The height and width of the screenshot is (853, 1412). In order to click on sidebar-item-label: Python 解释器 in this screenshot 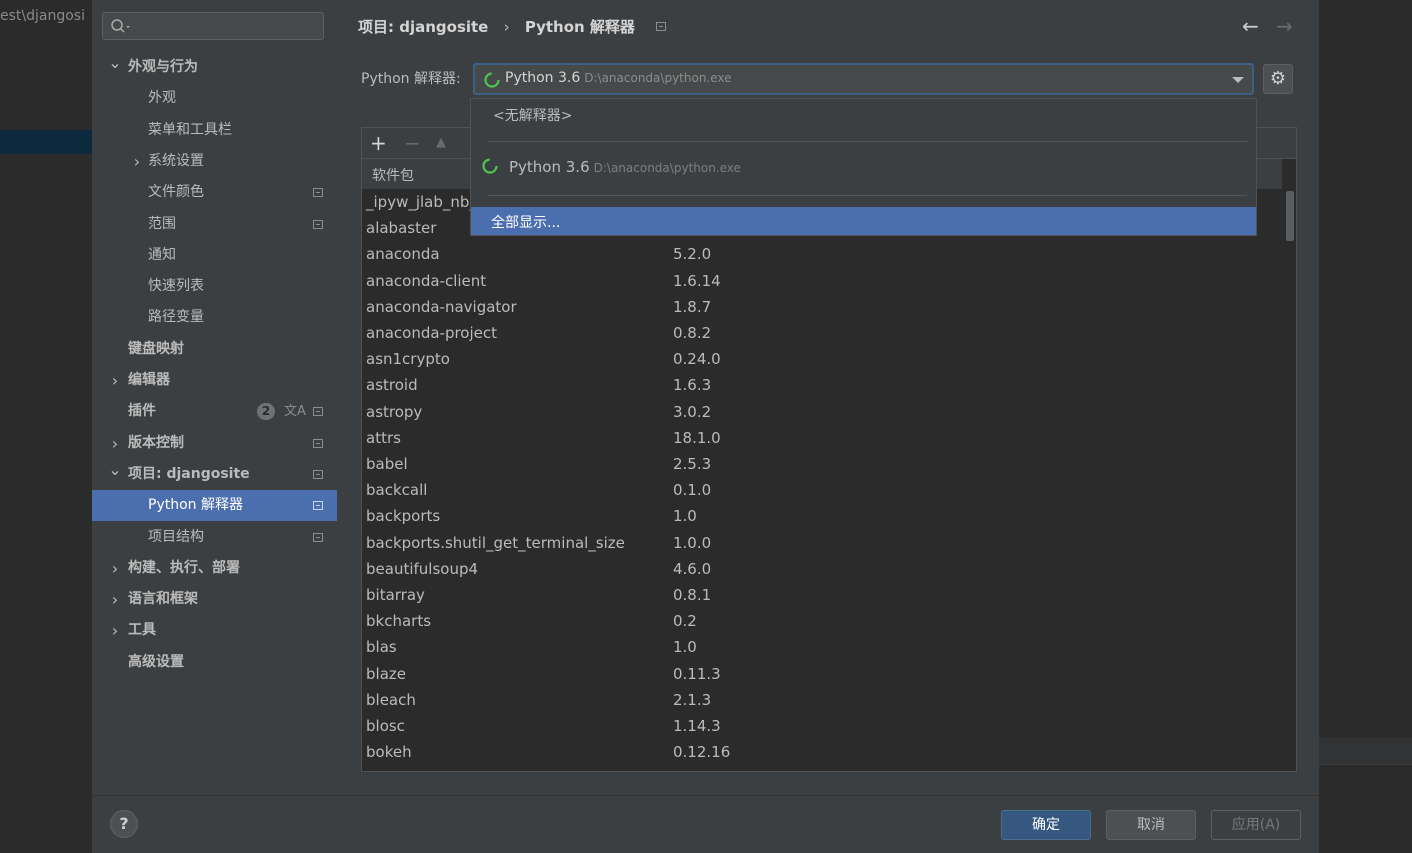, I will do `click(195, 505)`.